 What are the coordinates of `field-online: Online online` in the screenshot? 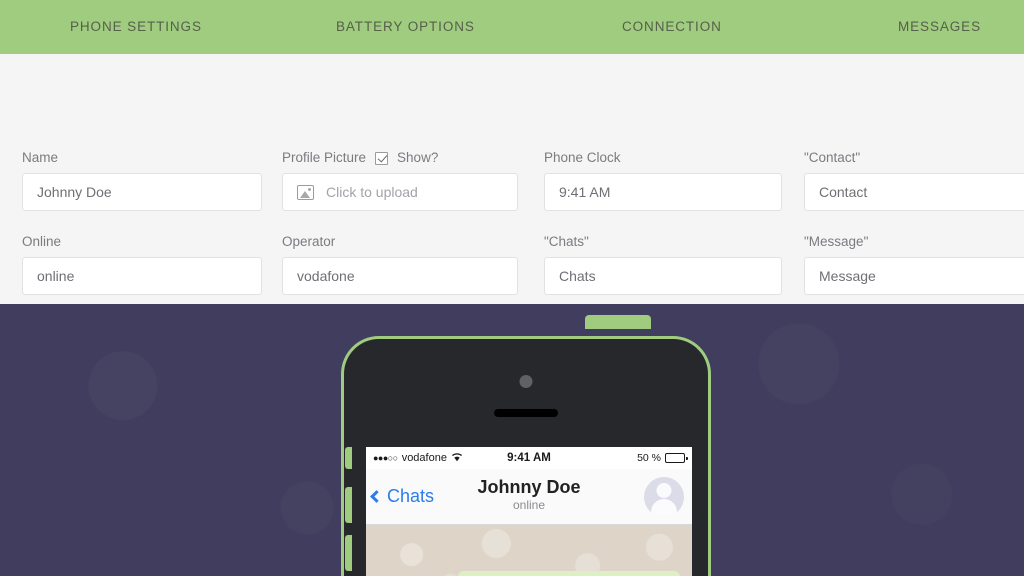 It's located at (142, 264).